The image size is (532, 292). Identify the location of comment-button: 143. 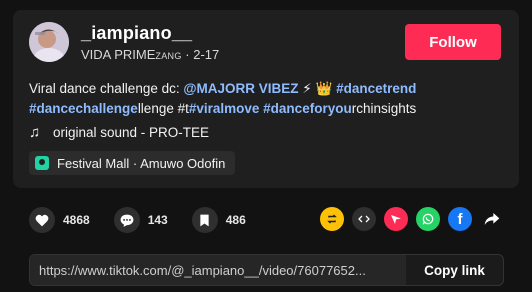
(140, 220).